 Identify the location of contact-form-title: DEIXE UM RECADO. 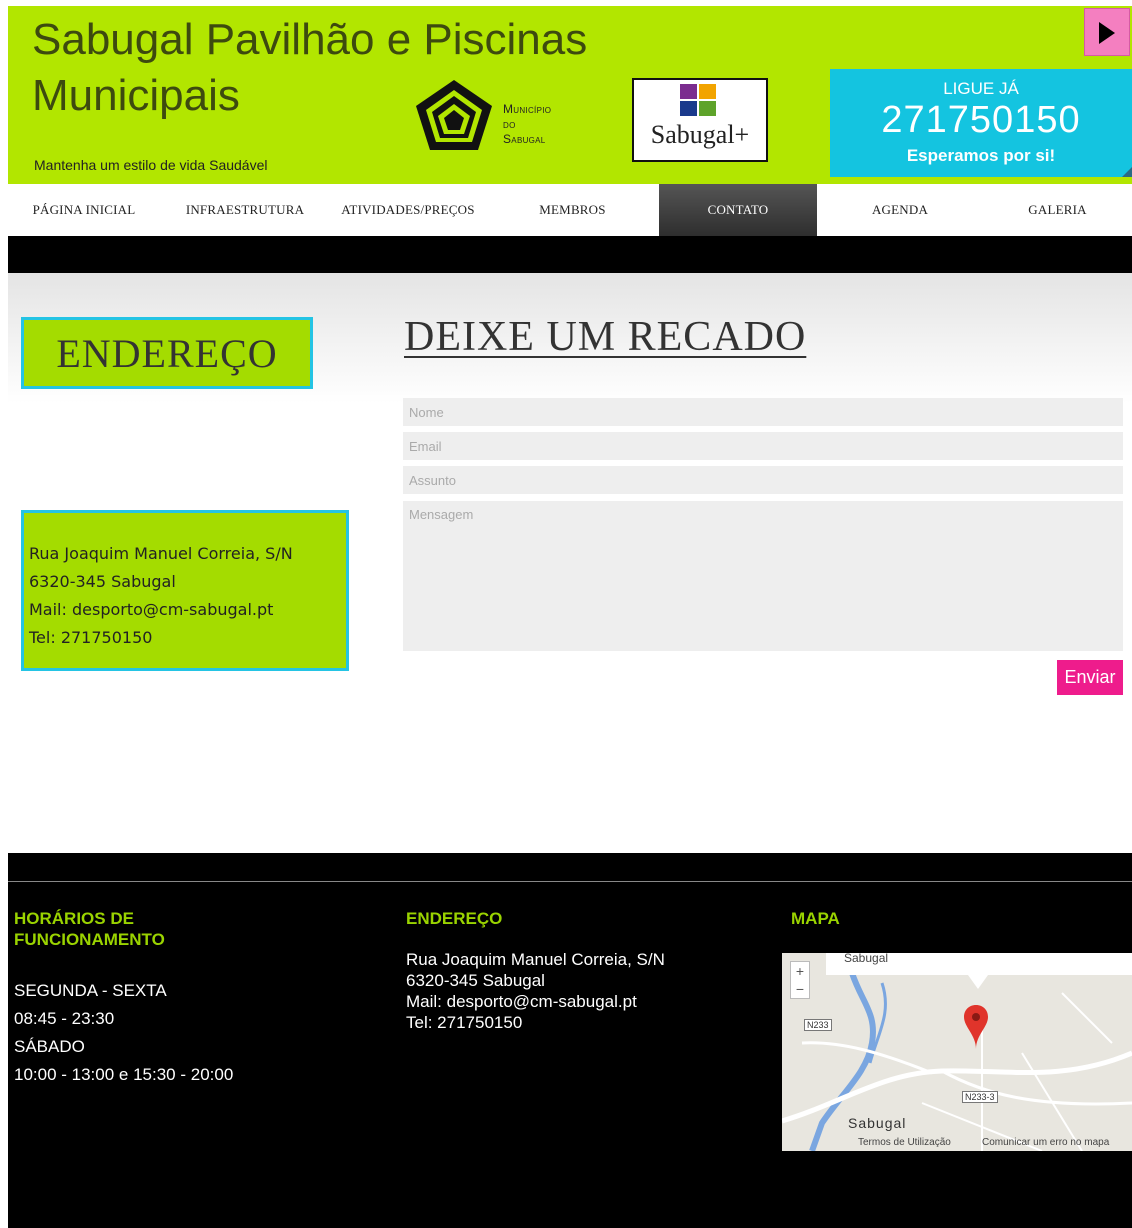
(605, 337).